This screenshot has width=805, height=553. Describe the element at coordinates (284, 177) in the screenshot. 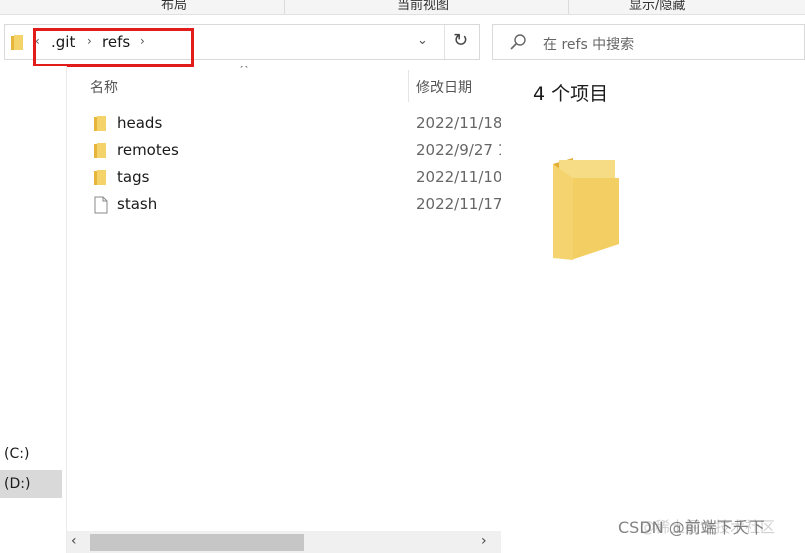

I see `file-row-tags: tags 2022/11/10` at that location.